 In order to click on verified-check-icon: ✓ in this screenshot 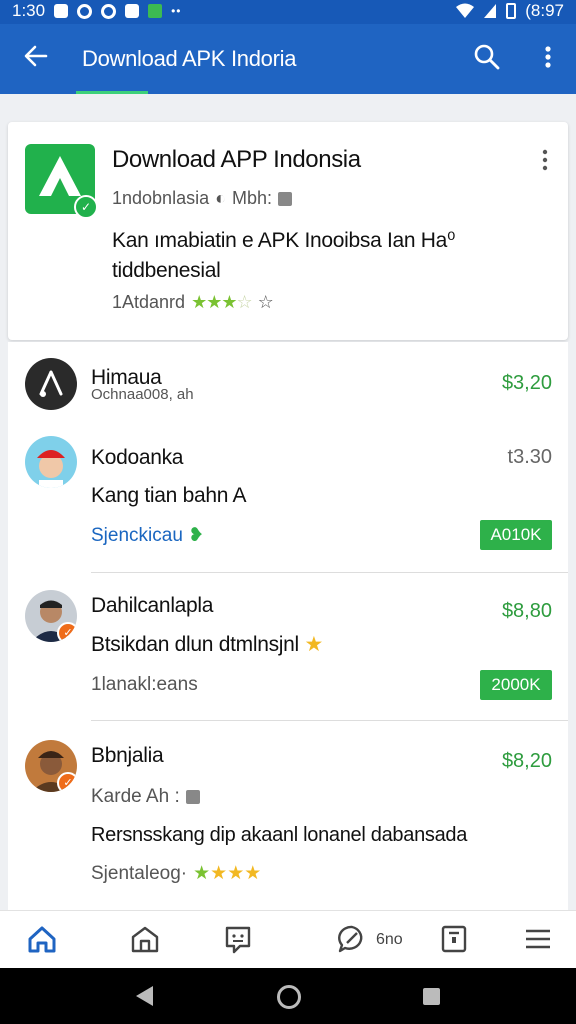, I will do `click(86, 207)`.